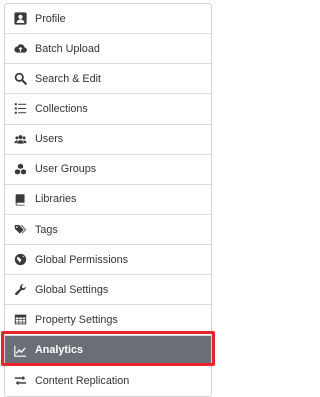  I want to click on menu-item-global-settings: Global Settings, so click(108, 290).